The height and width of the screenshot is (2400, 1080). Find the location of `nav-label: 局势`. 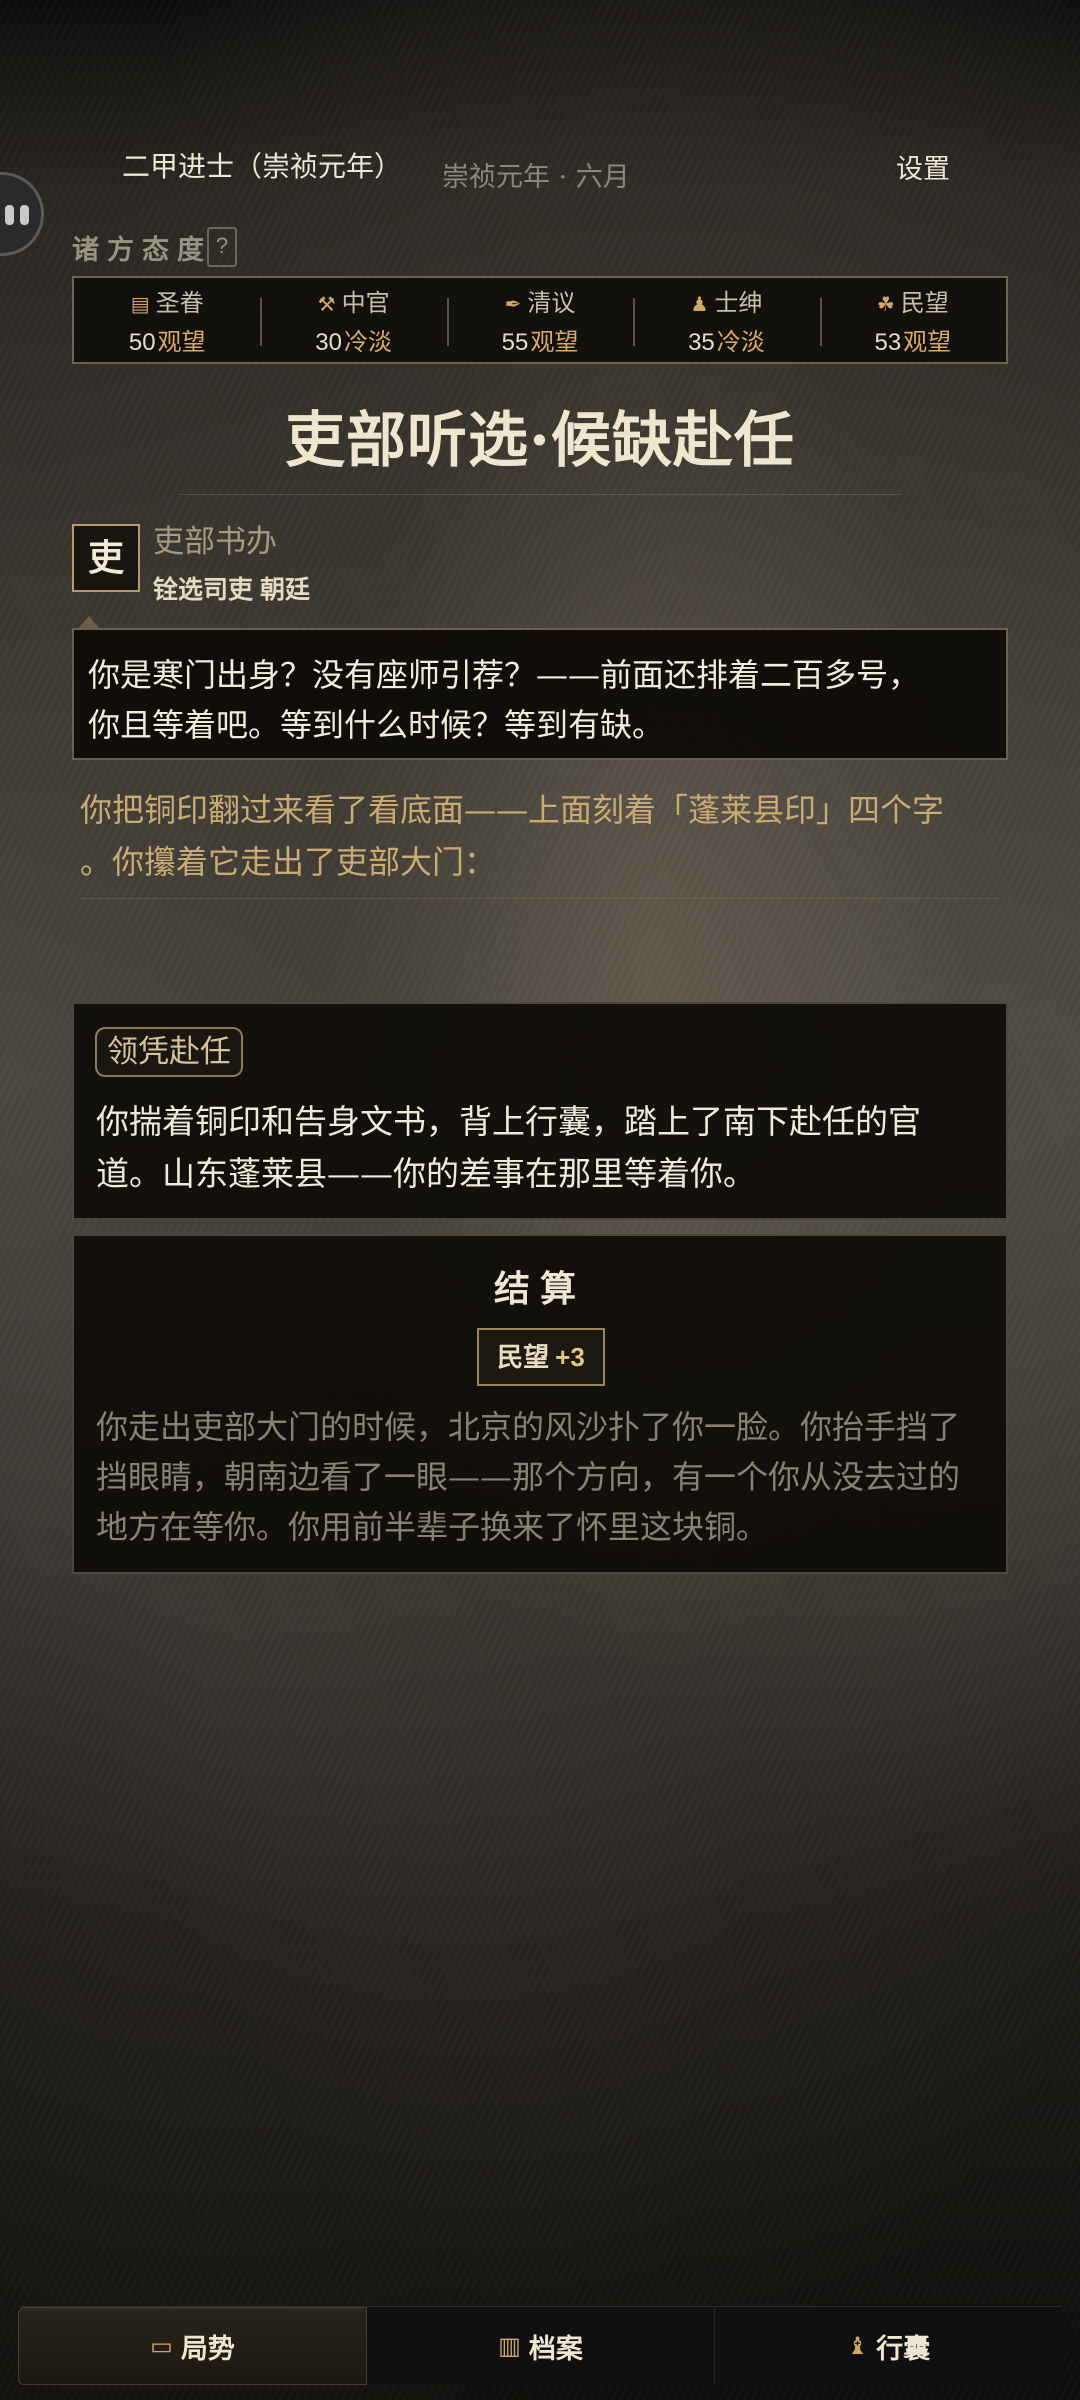

nav-label: 局势 is located at coordinates (207, 2348).